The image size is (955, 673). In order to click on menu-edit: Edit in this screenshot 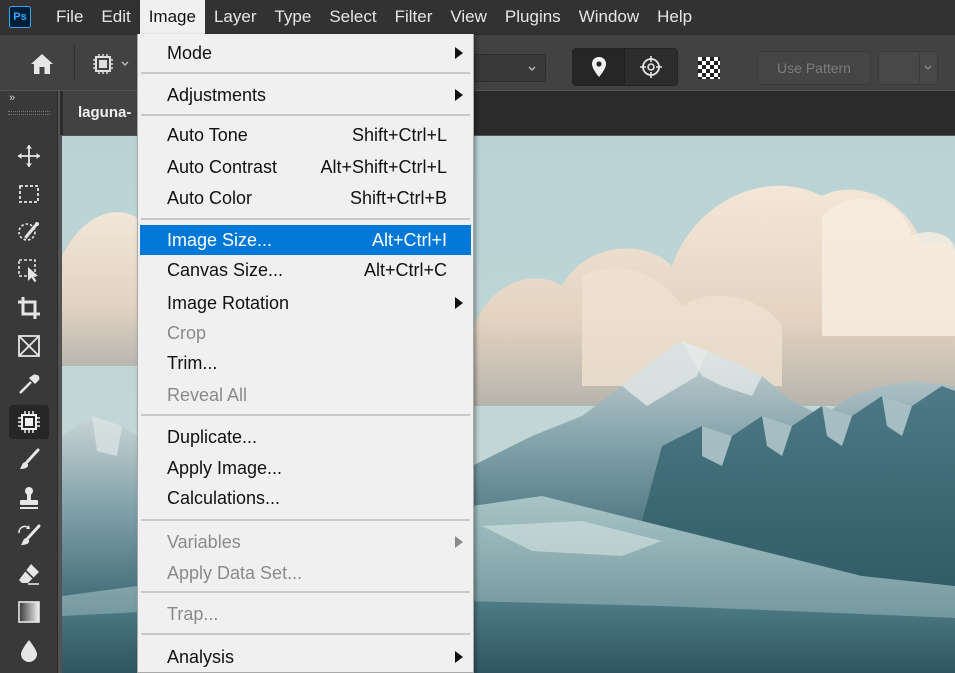, I will do `click(115, 17)`.